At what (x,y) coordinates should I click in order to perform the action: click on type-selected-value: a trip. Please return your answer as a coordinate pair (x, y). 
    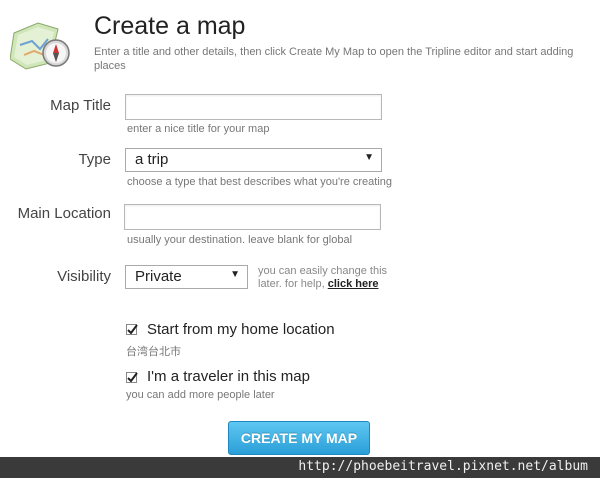
    Looking at the image, I should click on (152, 159).